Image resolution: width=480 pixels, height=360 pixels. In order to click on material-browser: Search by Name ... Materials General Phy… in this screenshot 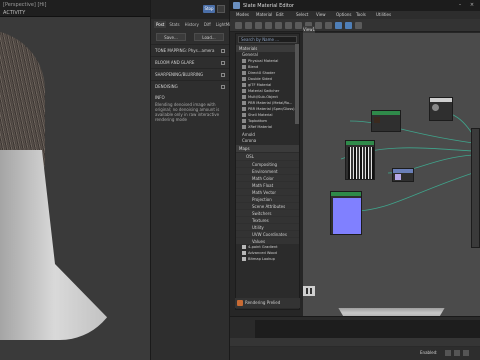, I will do `click(267, 171)`.